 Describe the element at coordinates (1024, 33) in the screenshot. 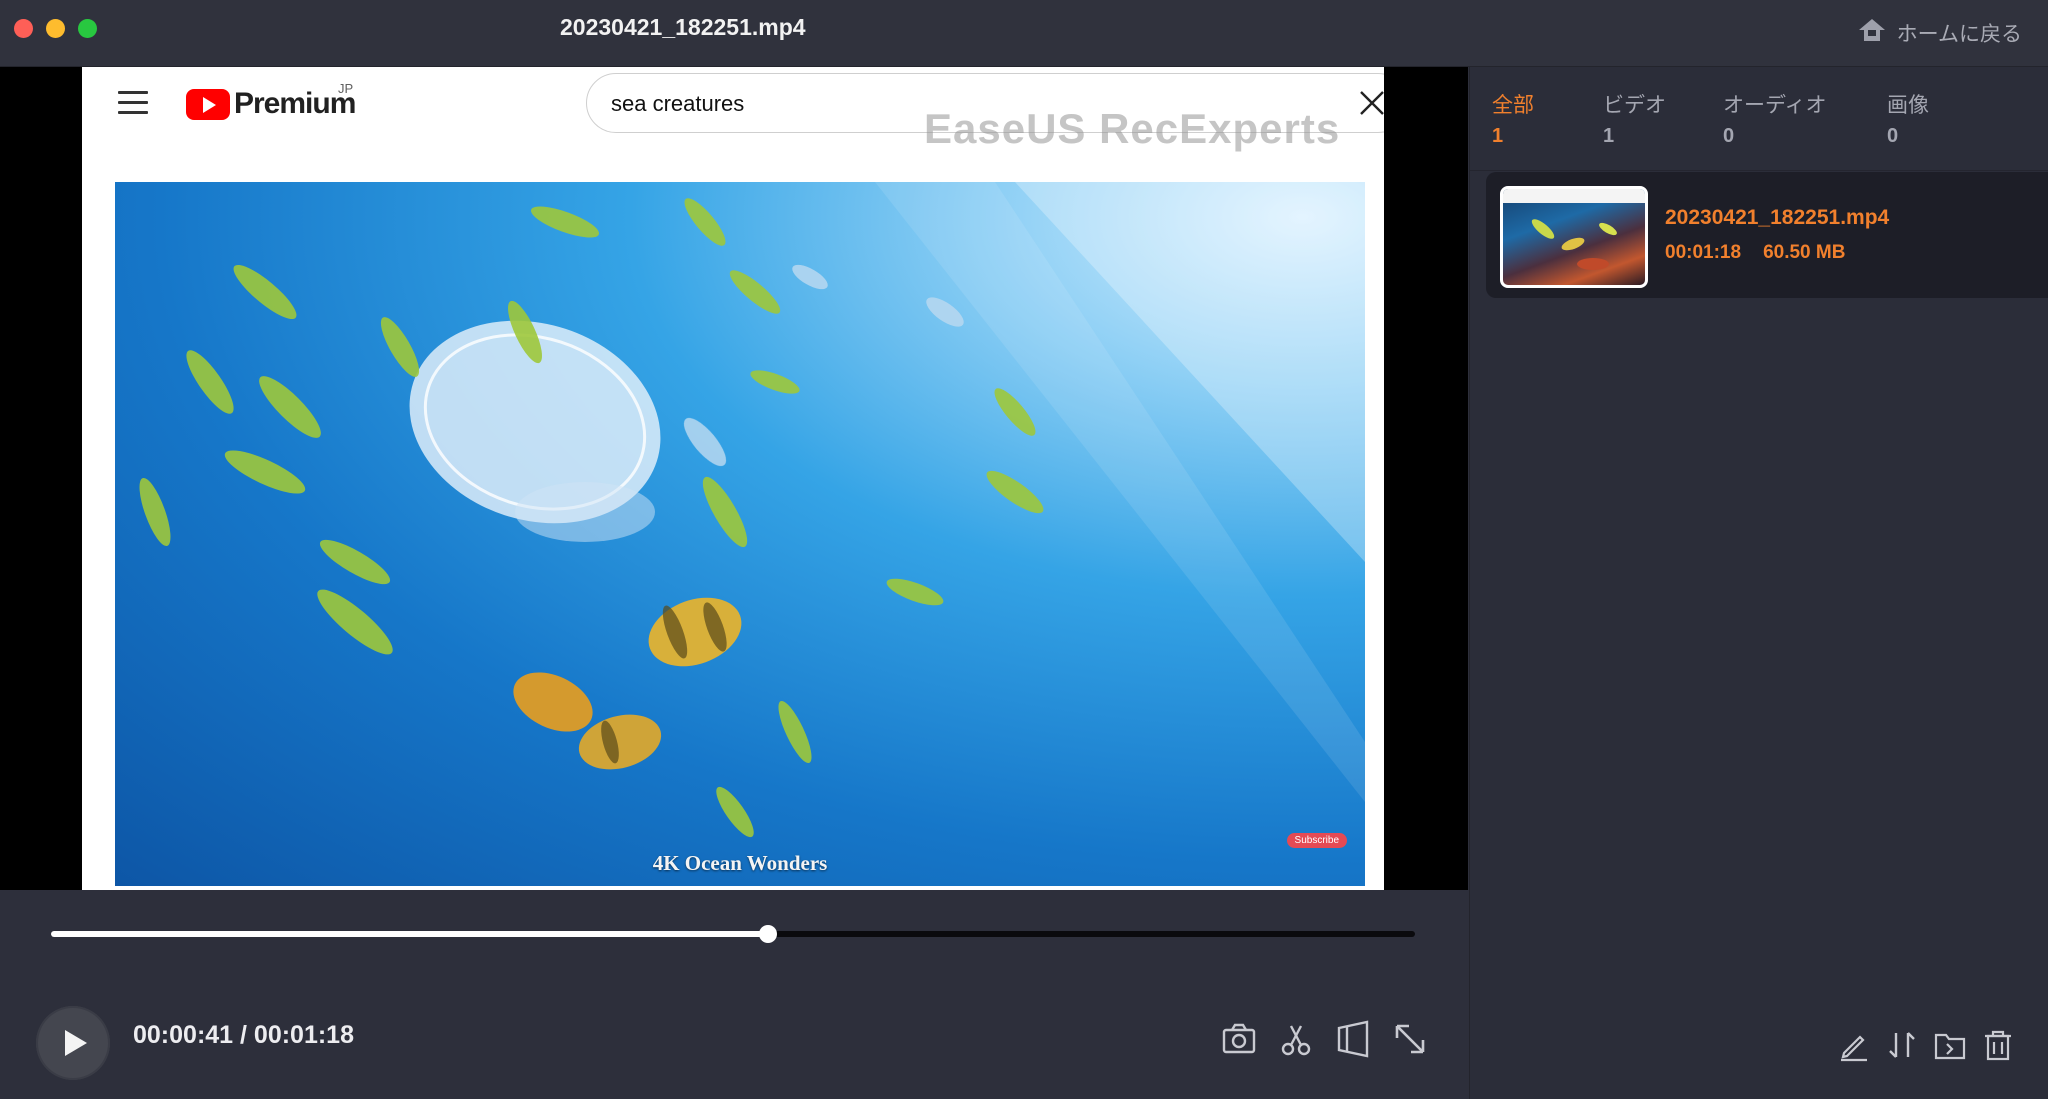

I see `title-bar: 20230421_182251.mp4 ホームに戻る` at that location.